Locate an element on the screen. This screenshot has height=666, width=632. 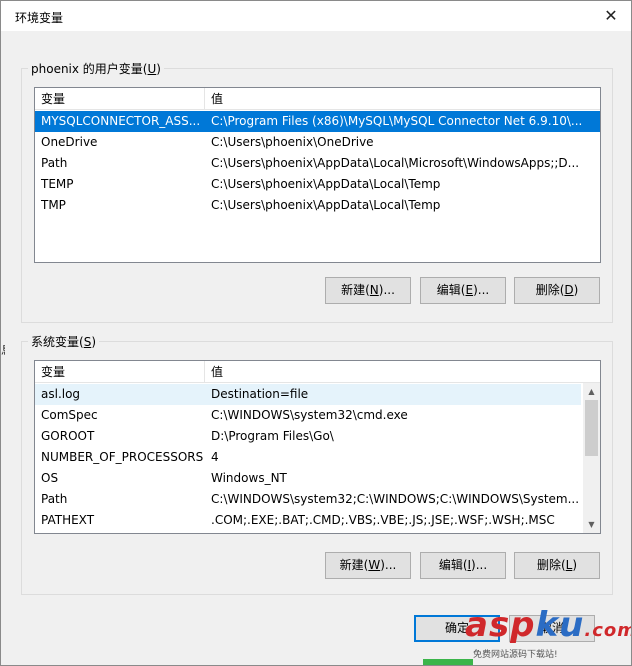
system-delete-button: 删除(L) is located at coordinates (557, 565).